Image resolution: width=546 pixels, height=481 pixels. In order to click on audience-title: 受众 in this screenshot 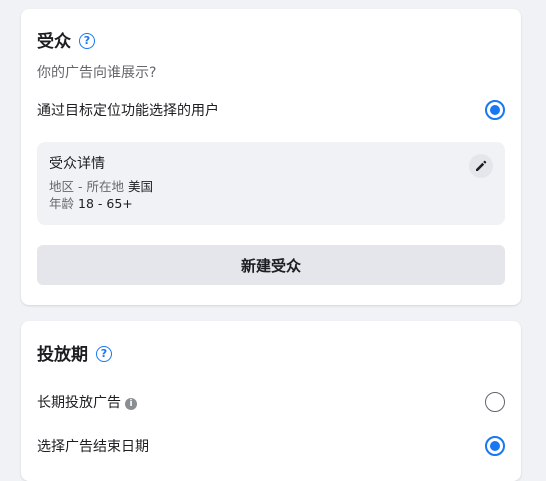, I will do `click(54, 42)`.